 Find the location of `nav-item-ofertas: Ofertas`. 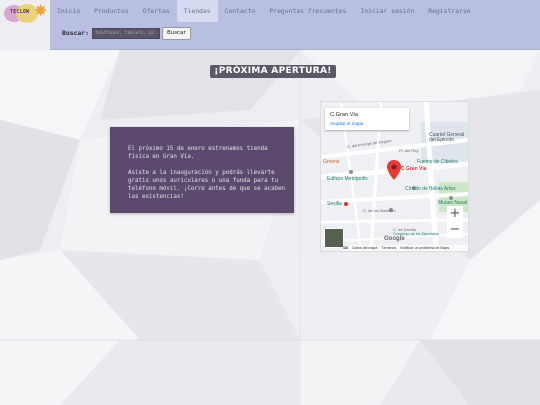

nav-item-ofertas: Ofertas is located at coordinates (156, 11).